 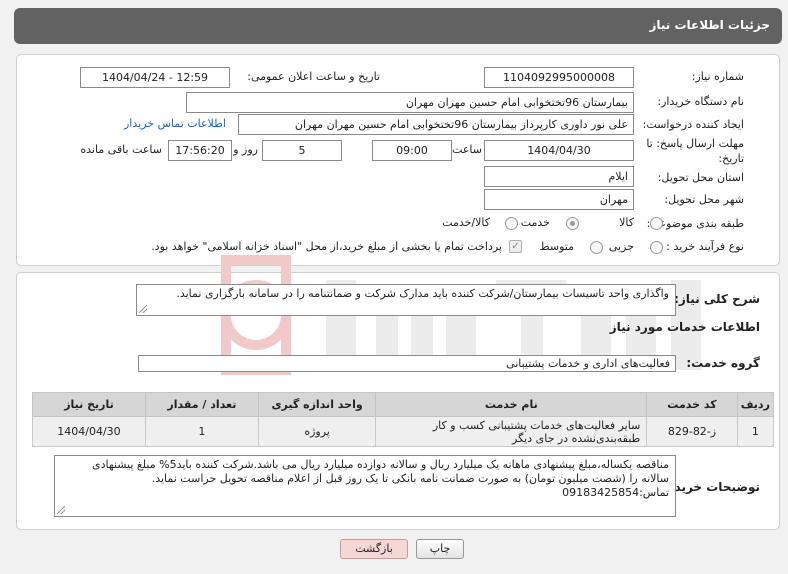 What do you see at coordinates (89, 404) in the screenshot?
I see `column-header-date: تاریخ نیاز` at bounding box center [89, 404].